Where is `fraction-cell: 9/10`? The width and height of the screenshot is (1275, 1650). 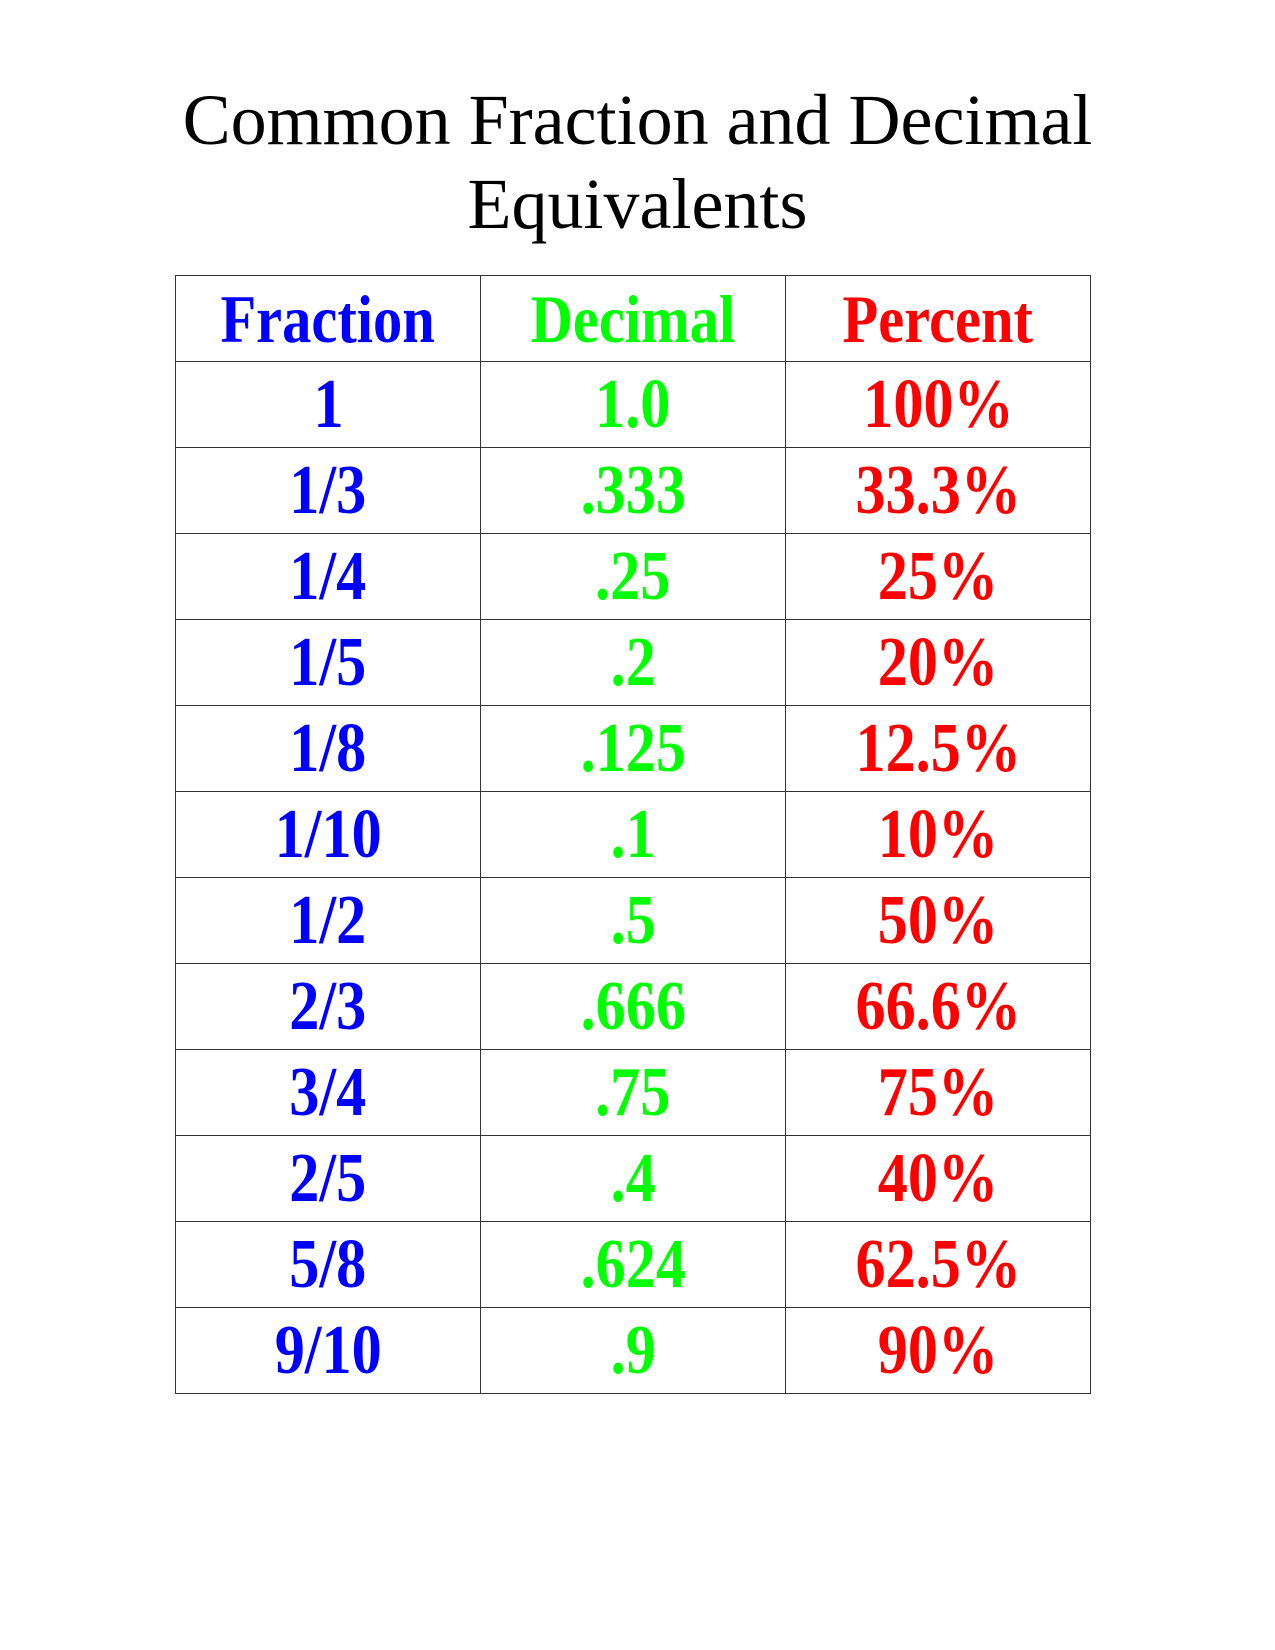
fraction-cell: 9/10 is located at coordinates (328, 1350).